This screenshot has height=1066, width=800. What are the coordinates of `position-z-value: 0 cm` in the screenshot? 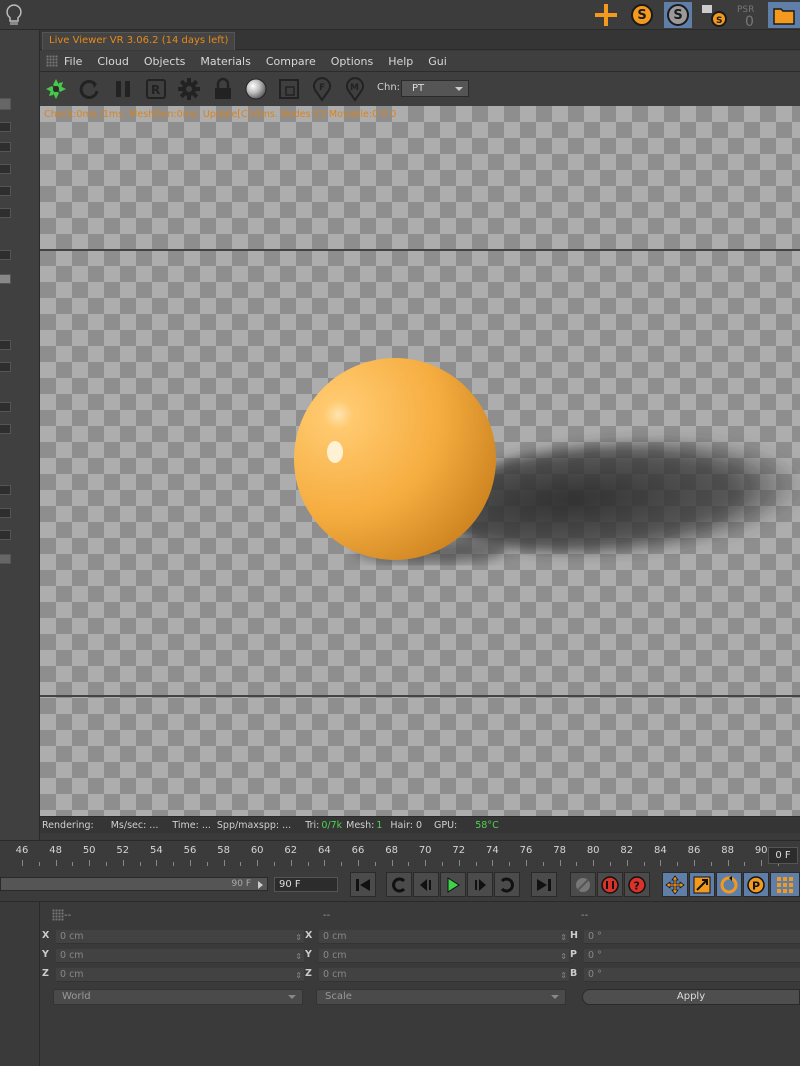 It's located at (72, 974).